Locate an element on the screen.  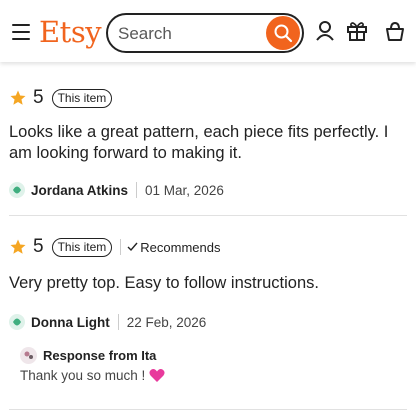
top-header: Etsy is located at coordinates (208, 31).